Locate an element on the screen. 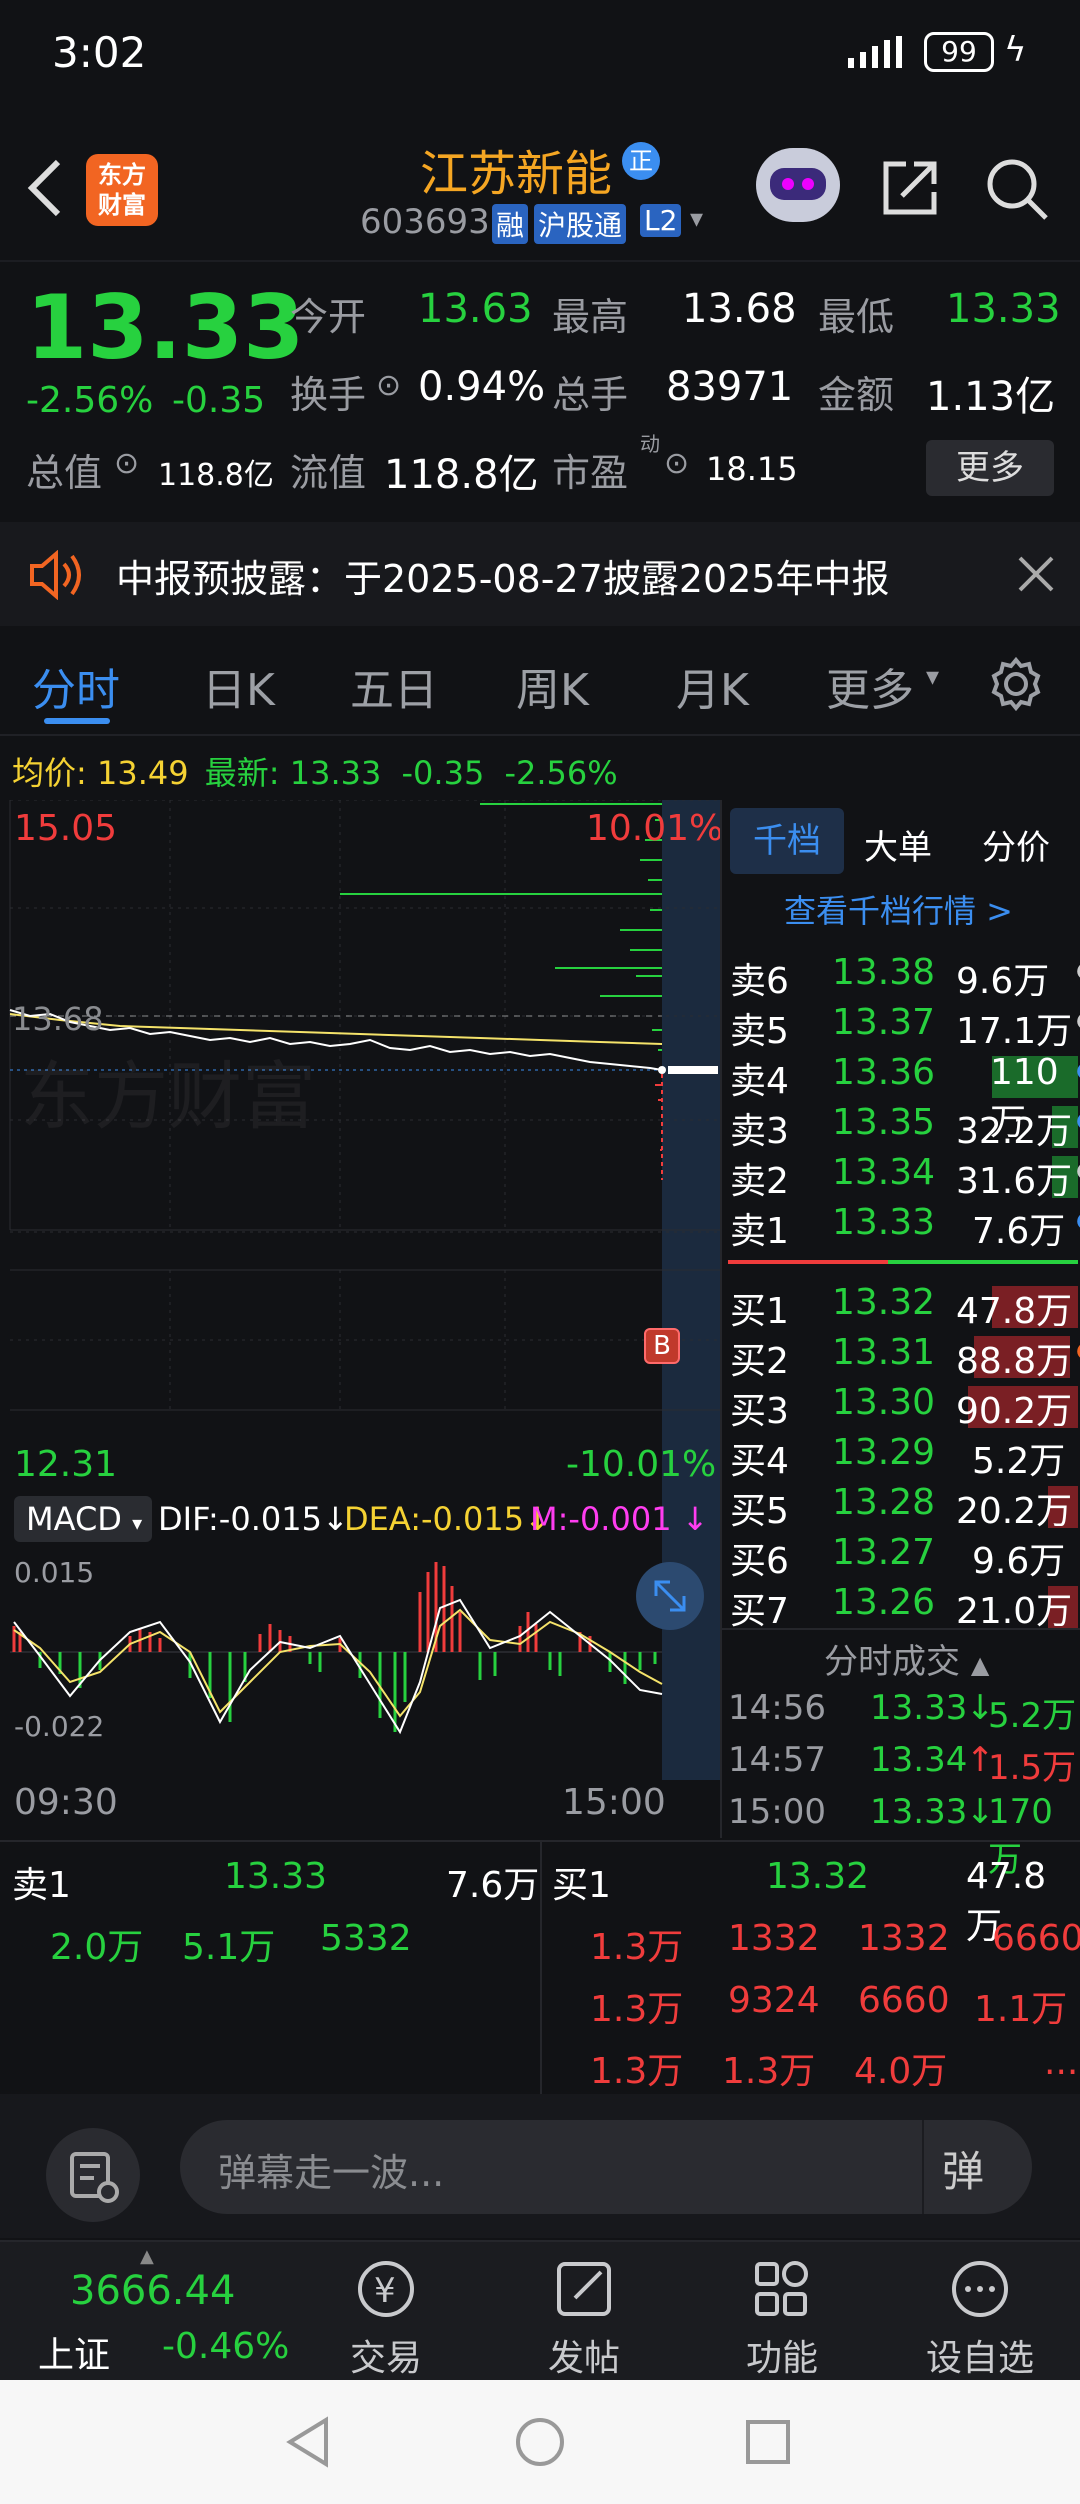  nav-add-favorite: 设自选 is located at coordinates (980, 2311).